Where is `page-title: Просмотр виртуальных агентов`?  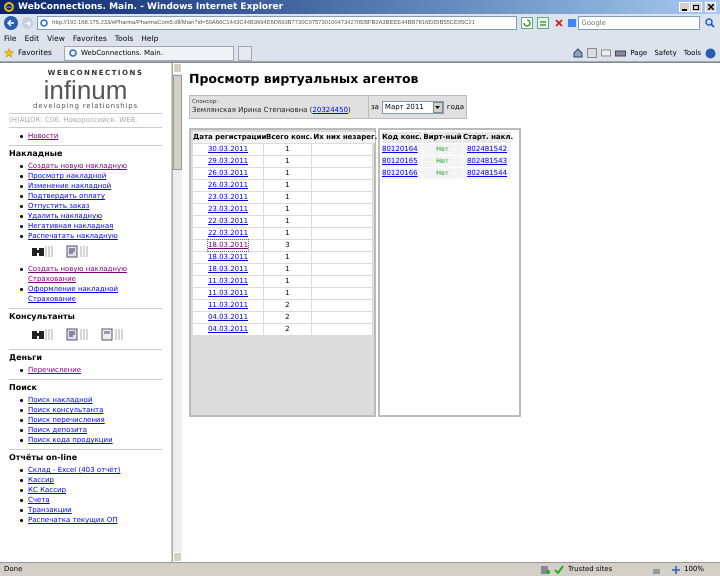 page-title: Просмотр виртуальных агентов is located at coordinates (303, 79).